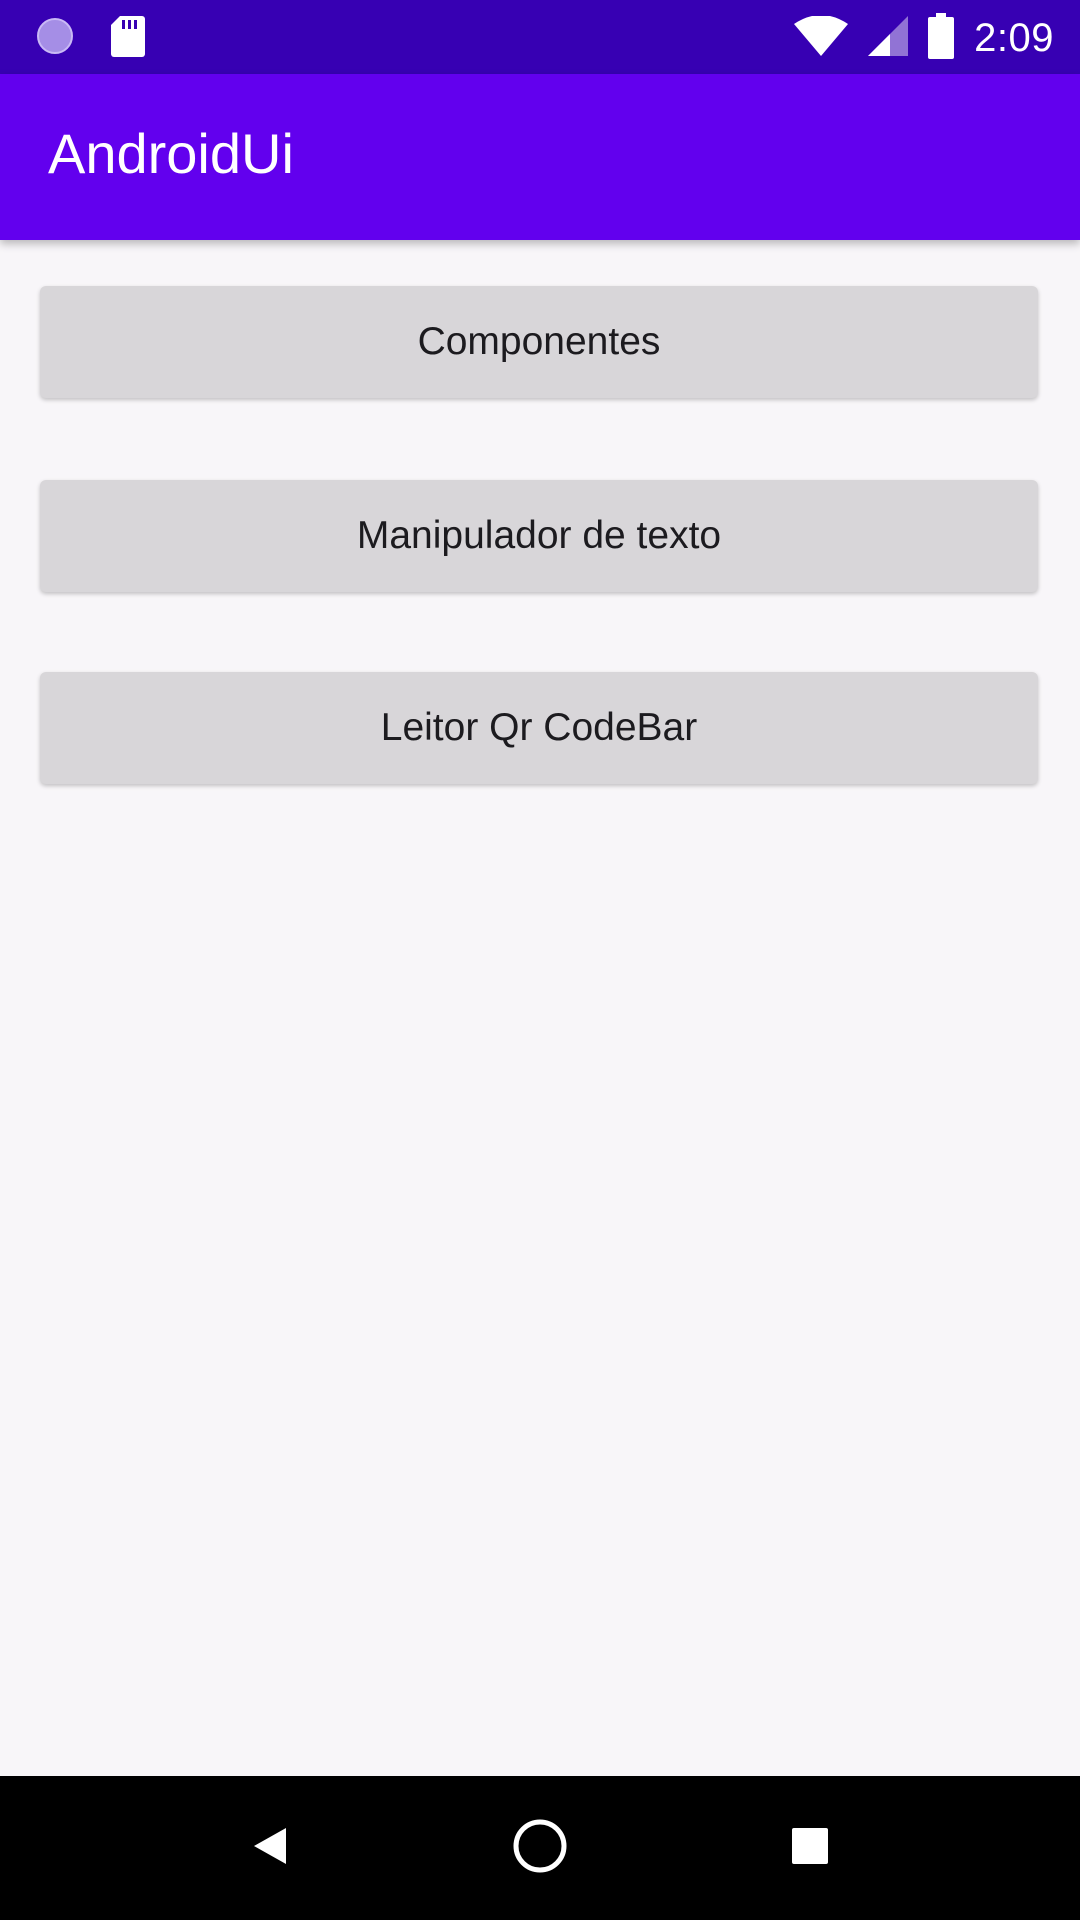 This screenshot has height=1920, width=1080. I want to click on status-bar: 2:09, so click(540, 37).